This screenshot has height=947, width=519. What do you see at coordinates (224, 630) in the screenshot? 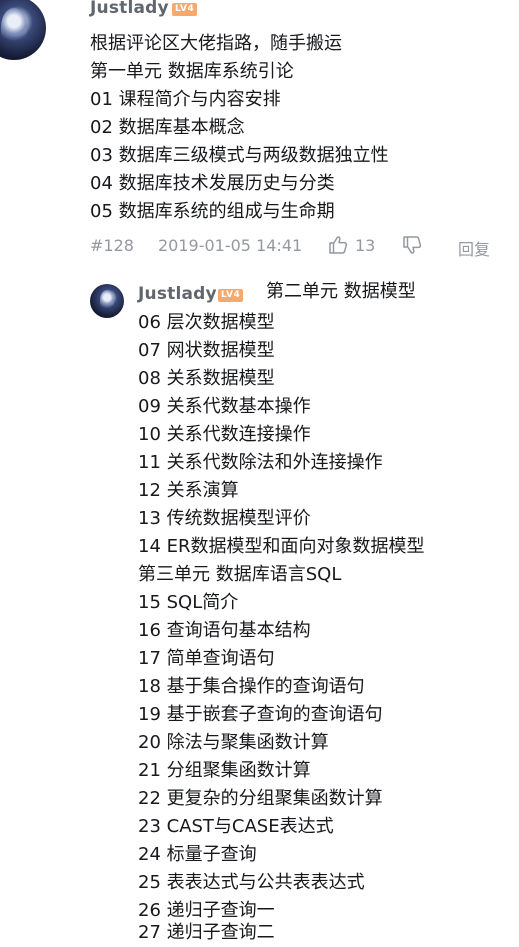
I see `reply-line: 16 查询语句基本结构` at bounding box center [224, 630].